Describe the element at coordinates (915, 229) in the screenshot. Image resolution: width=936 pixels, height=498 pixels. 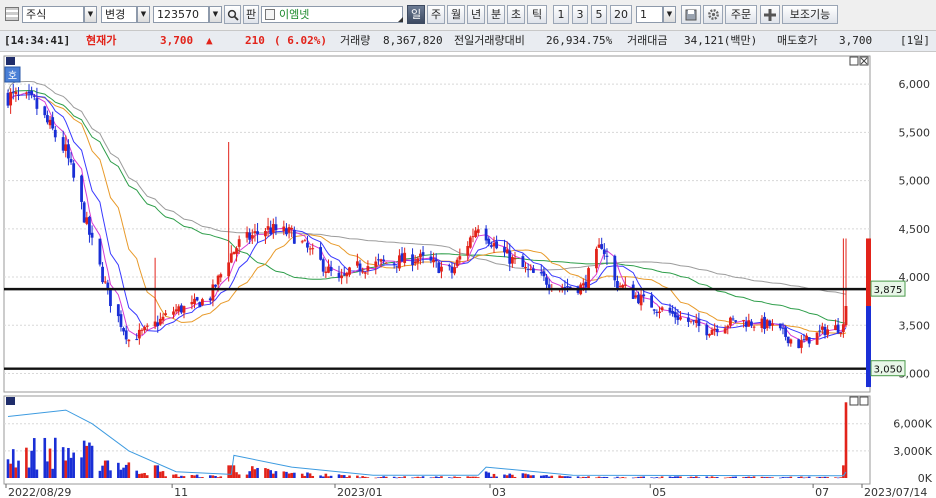
I see `price-tick-label-3: 4,500` at that location.